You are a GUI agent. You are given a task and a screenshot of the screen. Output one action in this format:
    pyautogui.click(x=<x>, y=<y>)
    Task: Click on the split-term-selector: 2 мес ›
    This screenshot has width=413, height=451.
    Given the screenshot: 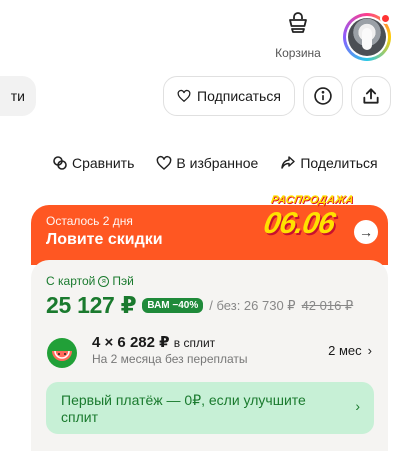 What is the action you would take?
    pyautogui.click(x=350, y=350)
    